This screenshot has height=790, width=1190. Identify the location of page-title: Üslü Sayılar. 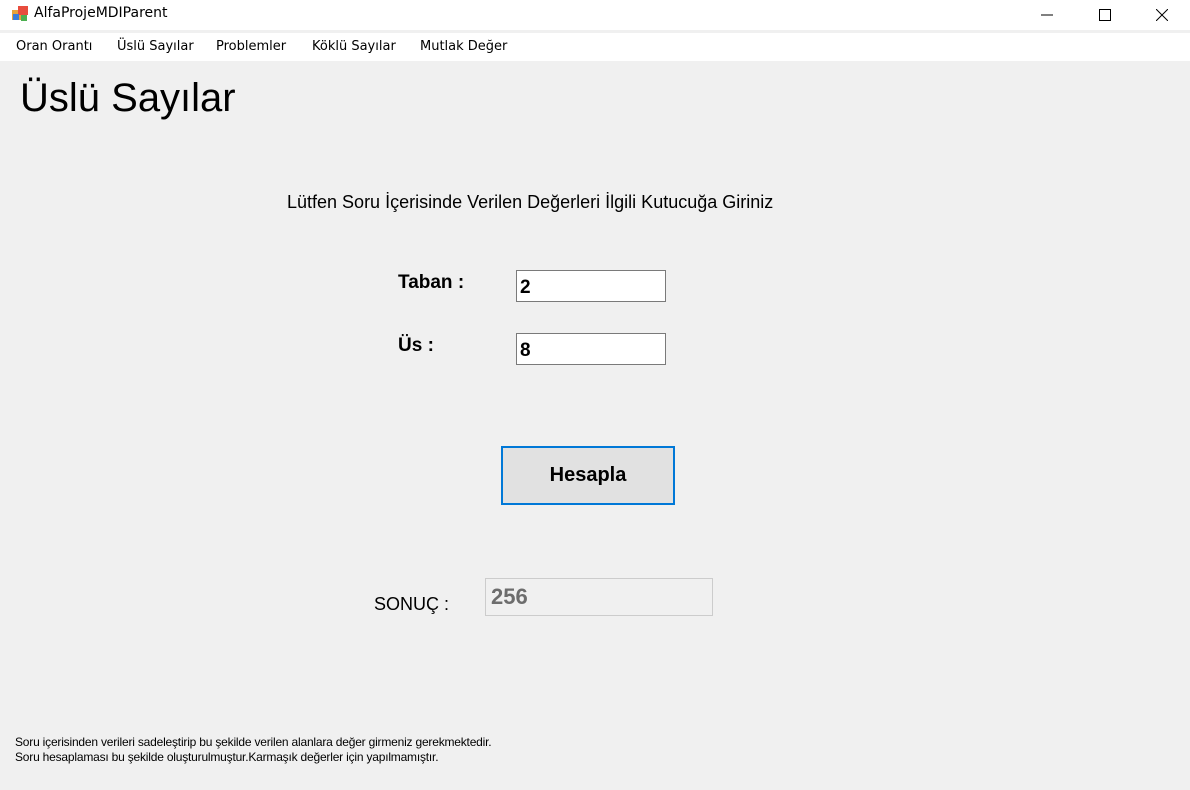
(128, 98).